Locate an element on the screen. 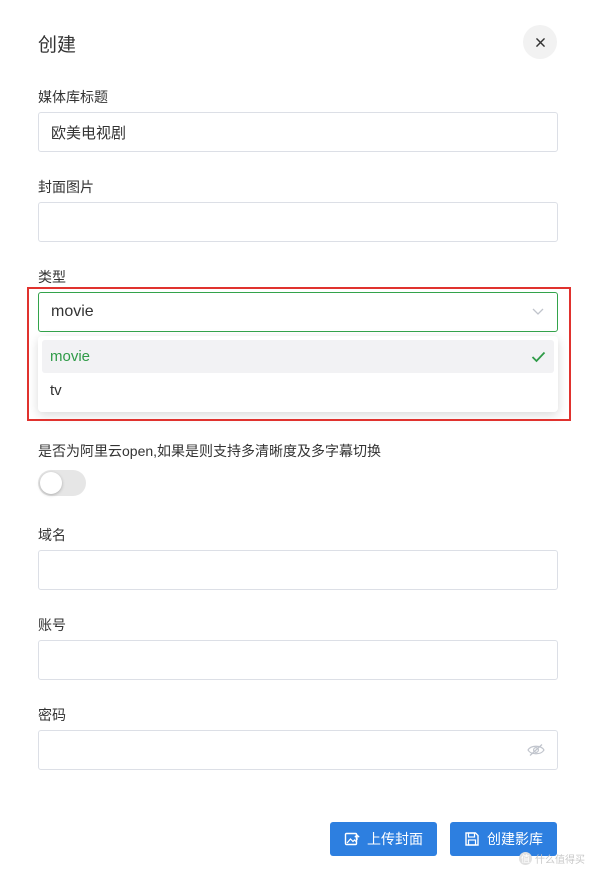  library-title-label: 媒体库标题 is located at coordinates (73, 97).